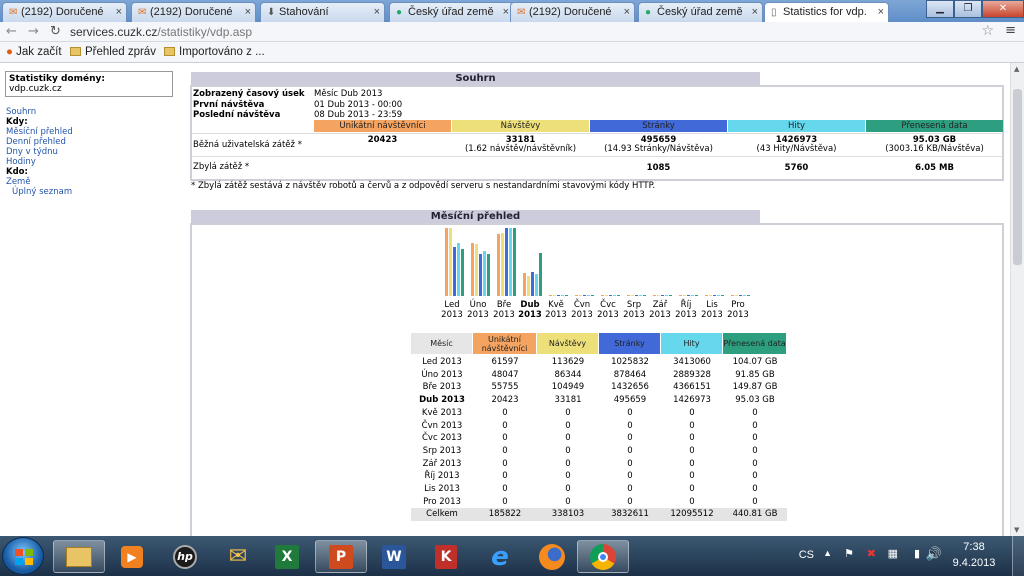  Describe the element at coordinates (568, 515) in the screenshot. I see `table-cell: 338103` at that location.